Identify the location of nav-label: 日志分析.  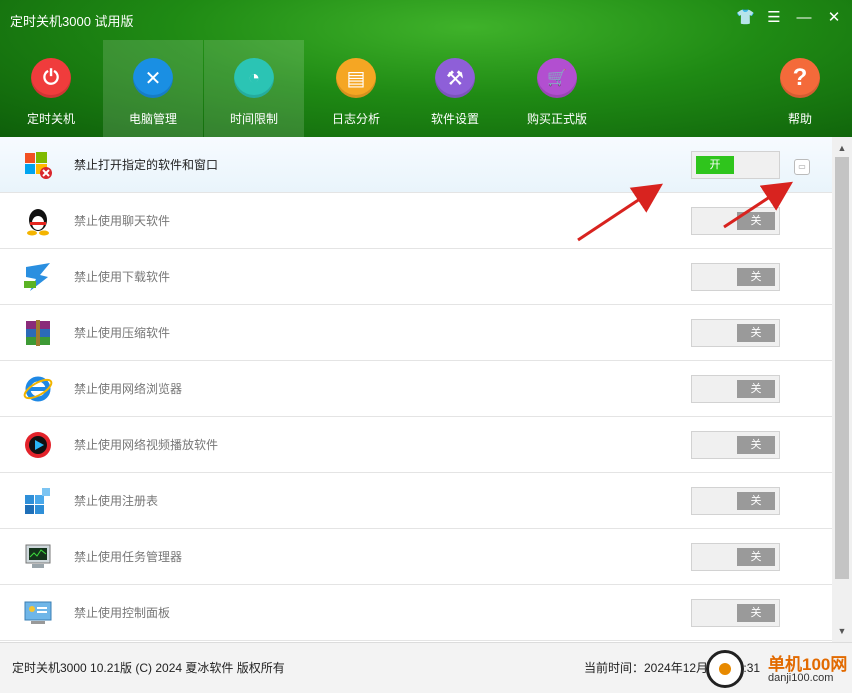
(355, 119).